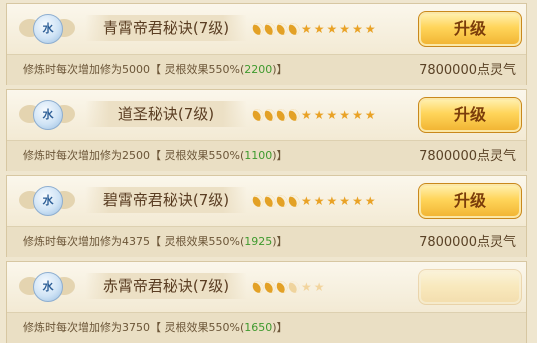 This screenshot has width=537, height=343. Describe the element at coordinates (136, 241) in the screenshot. I see `desc-value: 4375` at that location.